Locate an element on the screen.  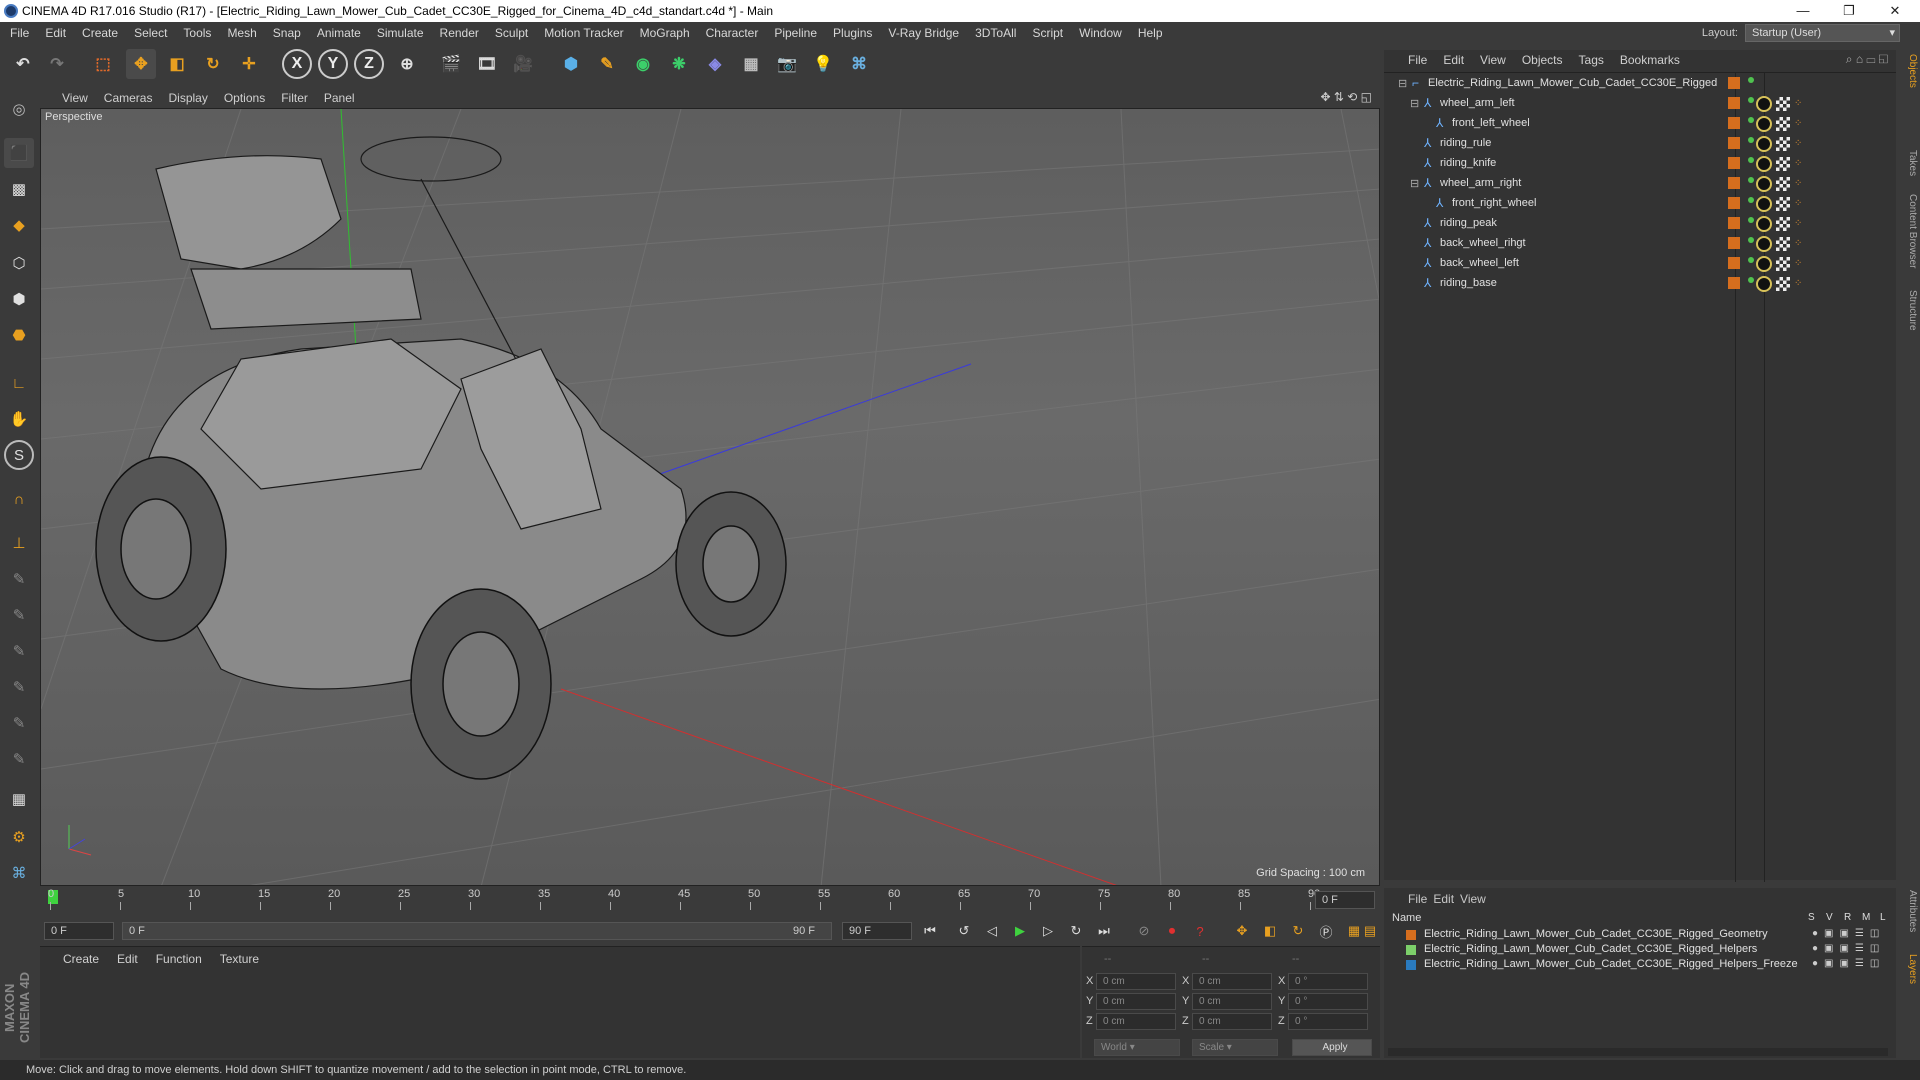
coord-pos-field: 0 cm is located at coordinates (1136, 1021).